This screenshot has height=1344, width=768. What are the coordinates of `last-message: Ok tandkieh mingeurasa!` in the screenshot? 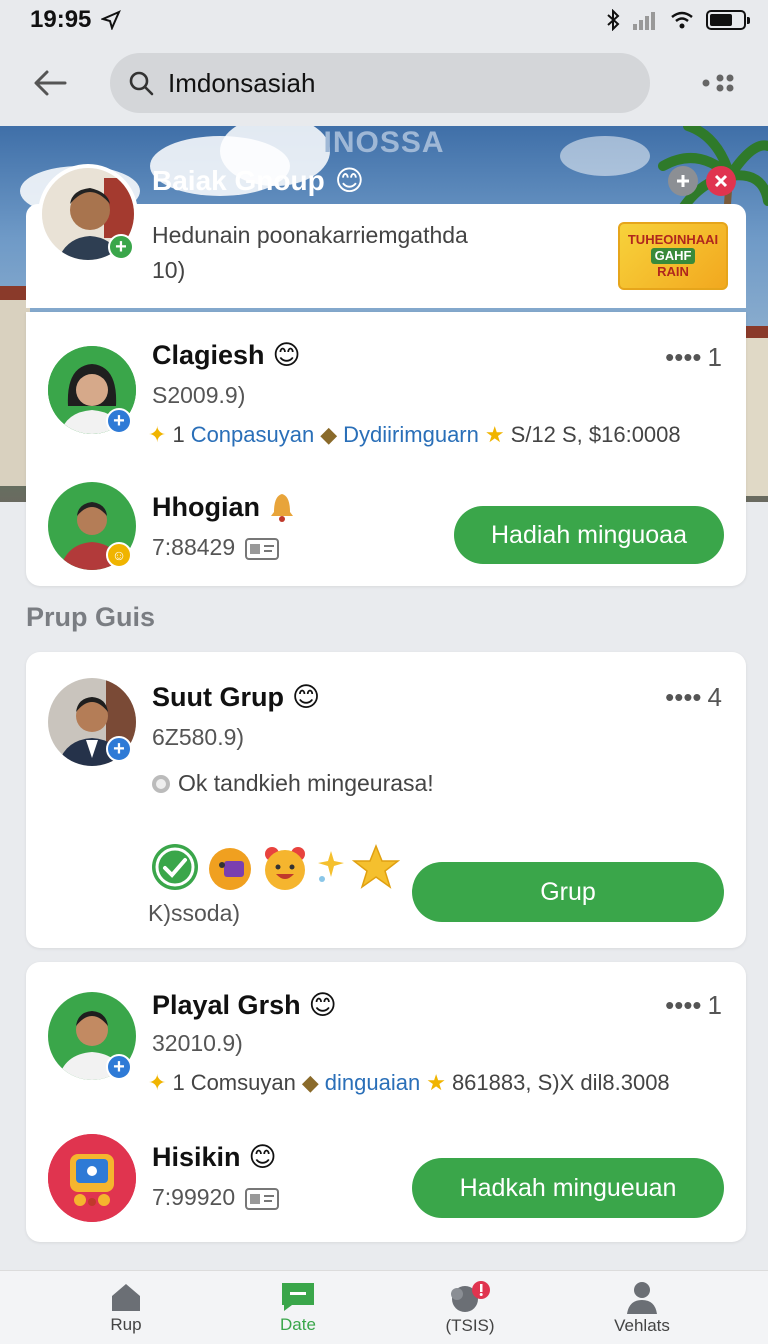 It's located at (292, 783).